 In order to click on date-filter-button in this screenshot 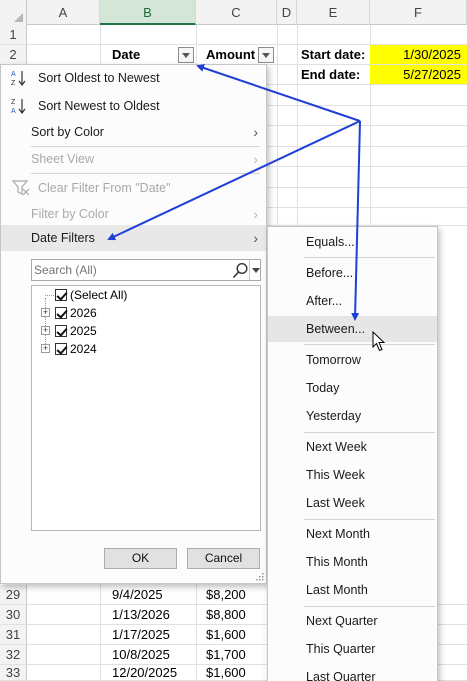, I will do `click(186, 55)`.